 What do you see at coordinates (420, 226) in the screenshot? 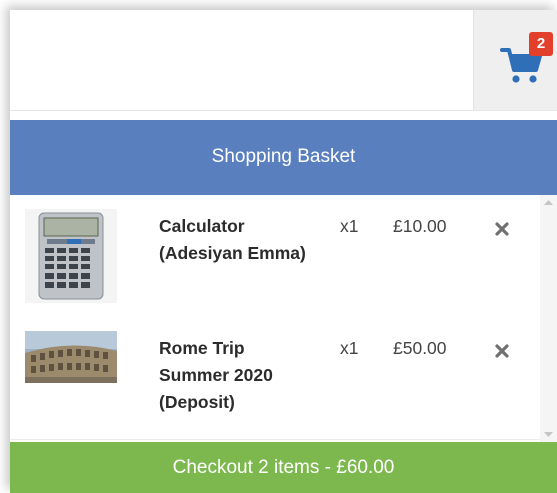
I see `item-price: £10.00` at bounding box center [420, 226].